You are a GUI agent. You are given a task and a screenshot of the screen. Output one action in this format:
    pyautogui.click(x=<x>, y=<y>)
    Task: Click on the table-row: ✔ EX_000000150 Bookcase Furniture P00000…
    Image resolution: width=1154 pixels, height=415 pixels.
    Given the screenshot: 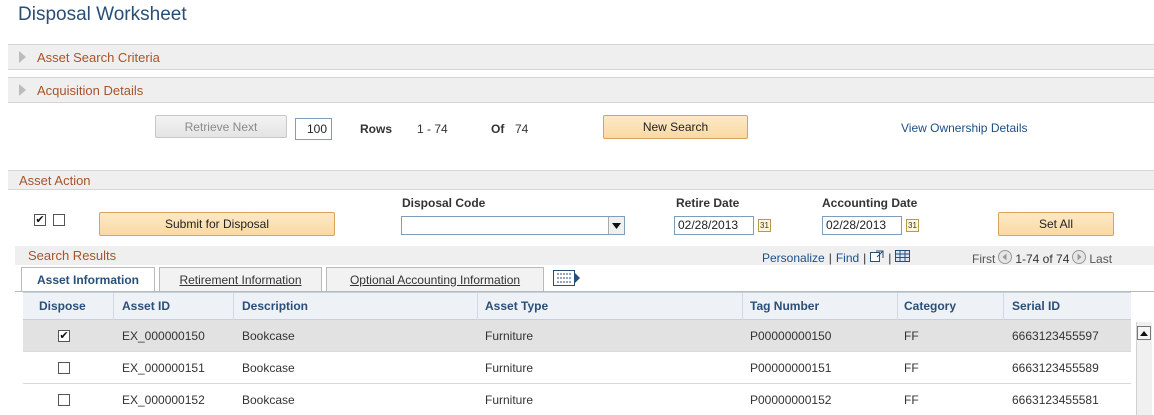 What is the action you would take?
    pyautogui.click(x=577, y=336)
    